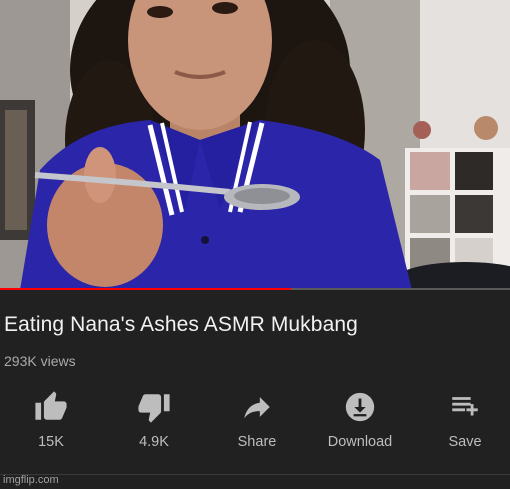 The height and width of the screenshot is (489, 510). I want to click on share-label: Share, so click(257, 442).